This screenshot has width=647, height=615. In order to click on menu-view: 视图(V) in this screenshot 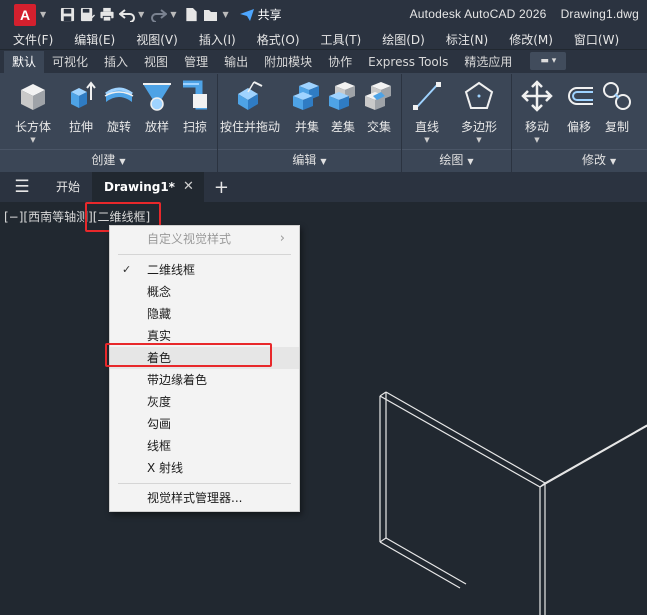, I will do `click(154, 39)`.